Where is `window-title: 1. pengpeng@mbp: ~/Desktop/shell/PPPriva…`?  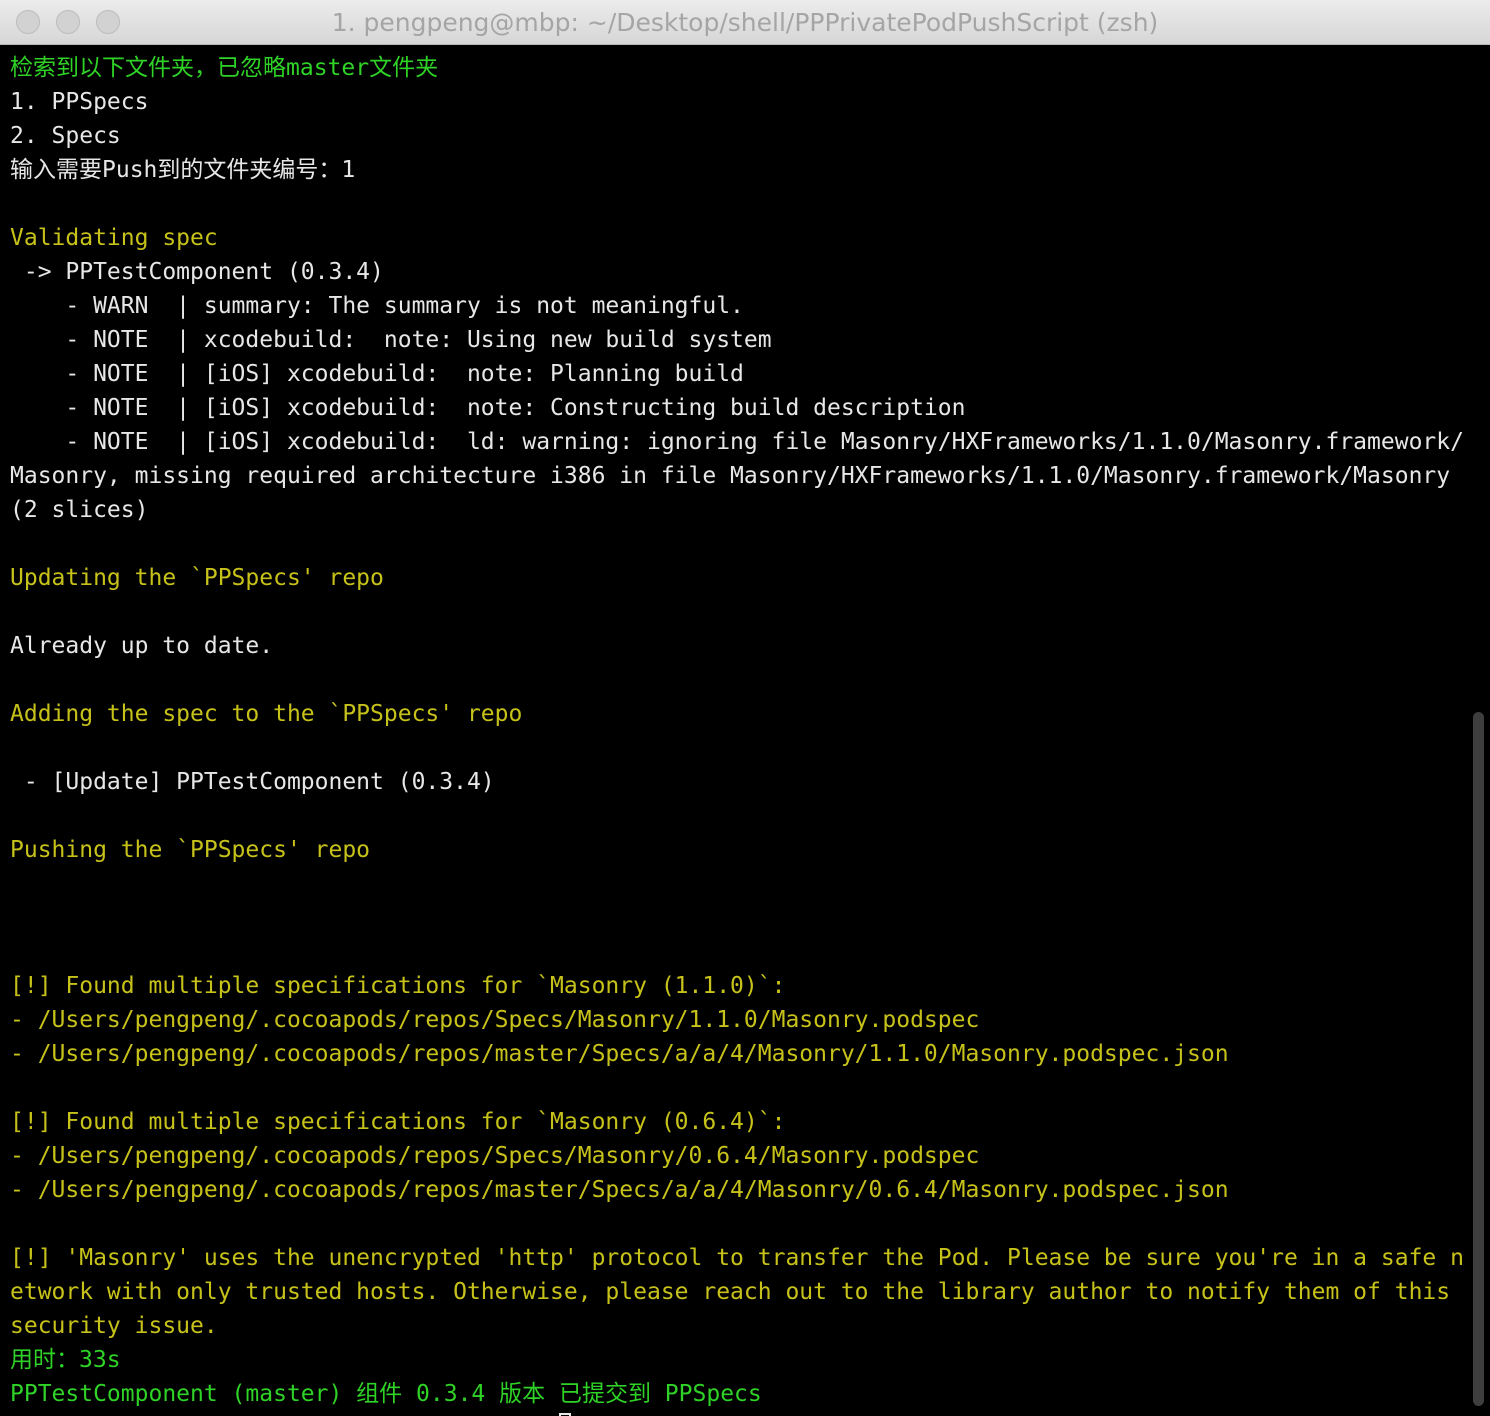 window-title: 1. pengpeng@mbp: ~/Desktop/shell/PPPriva… is located at coordinates (745, 22).